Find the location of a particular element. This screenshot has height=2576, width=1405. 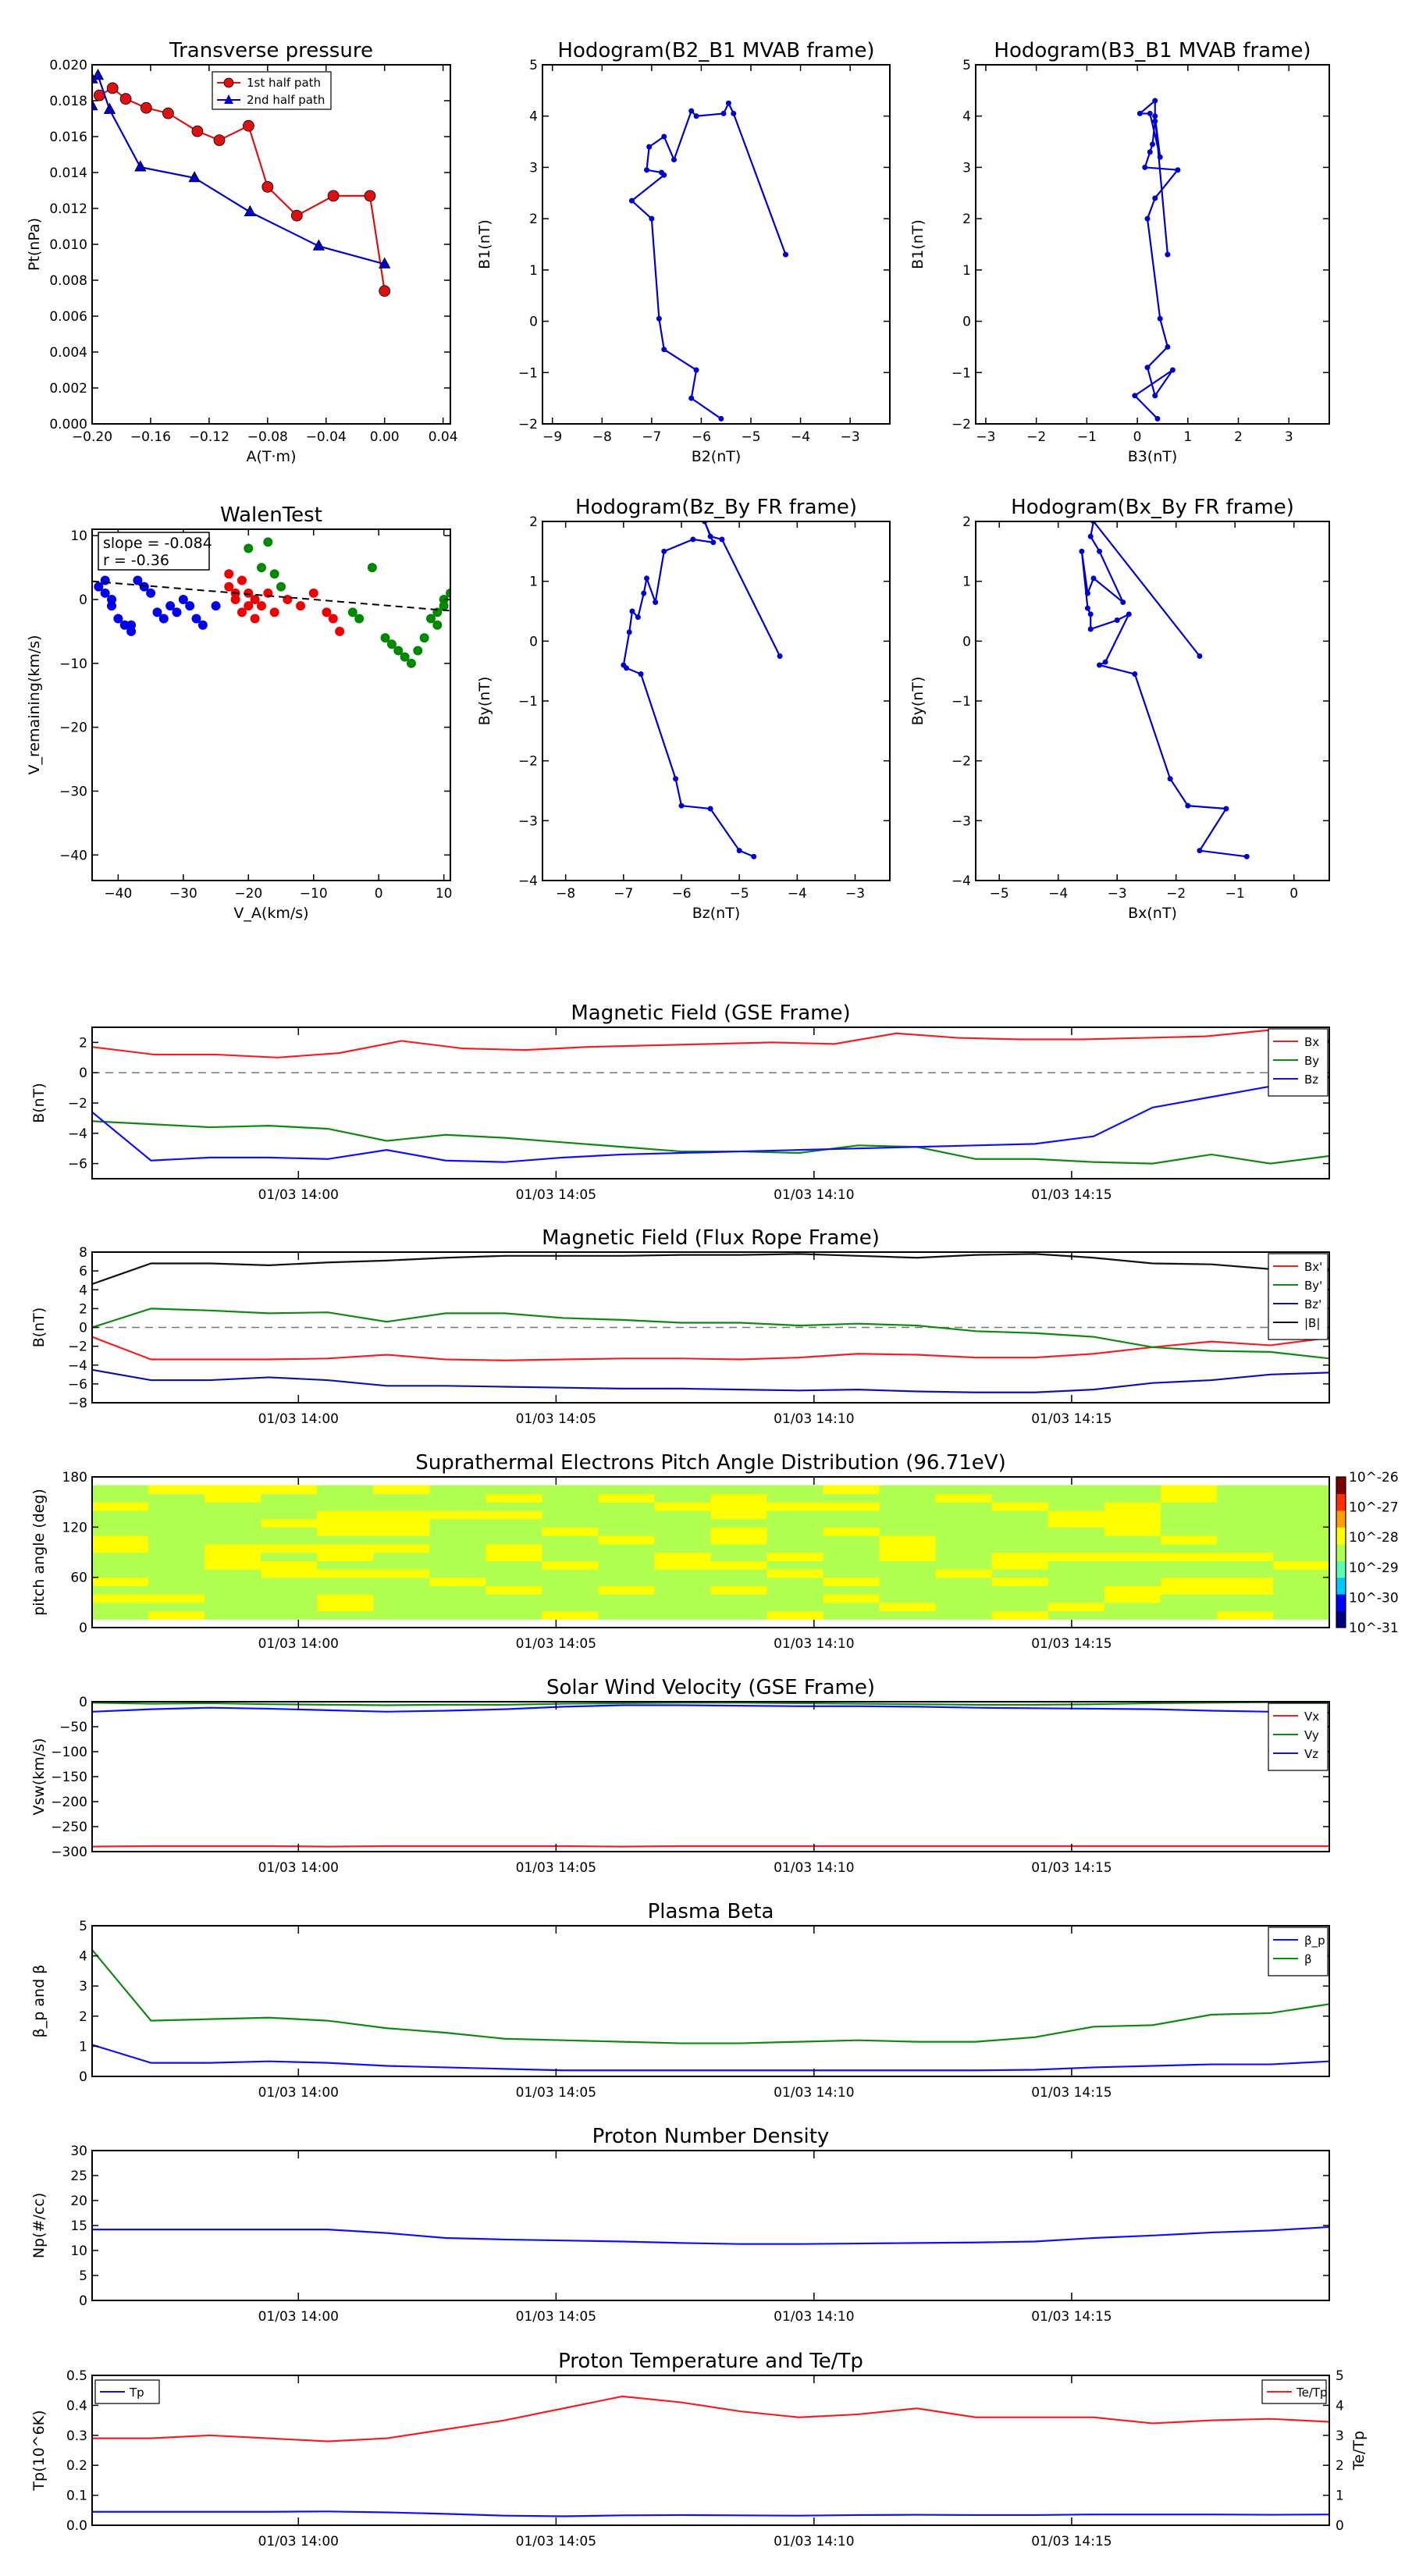

bfr-series-line is located at coordinates (711, 1380).